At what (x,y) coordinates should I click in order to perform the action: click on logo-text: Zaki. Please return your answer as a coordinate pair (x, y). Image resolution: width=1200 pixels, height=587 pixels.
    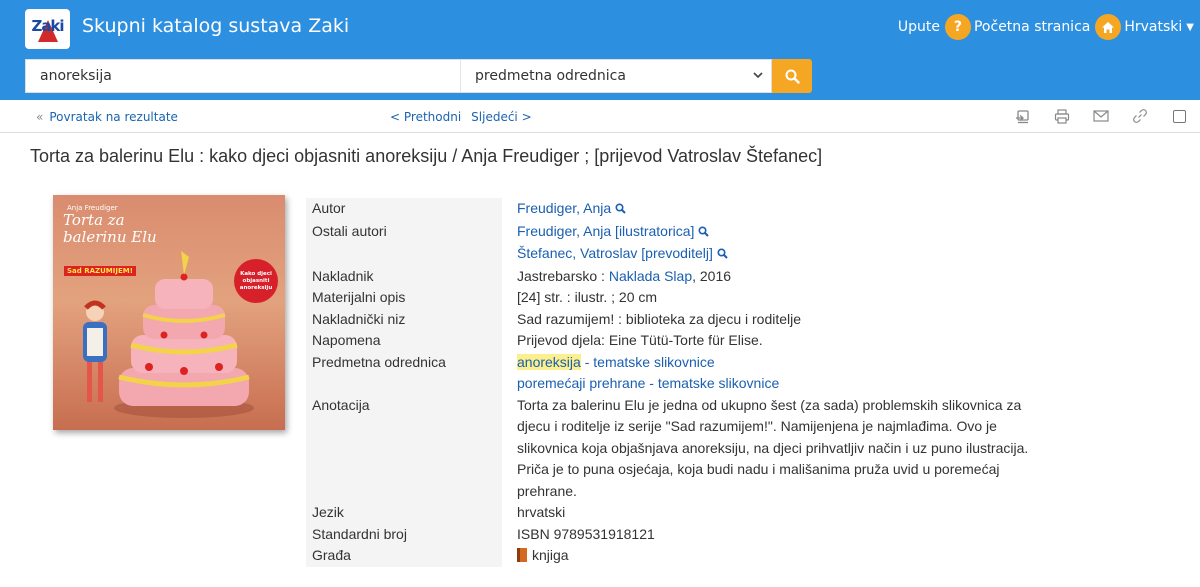
    Looking at the image, I should click on (47, 26).